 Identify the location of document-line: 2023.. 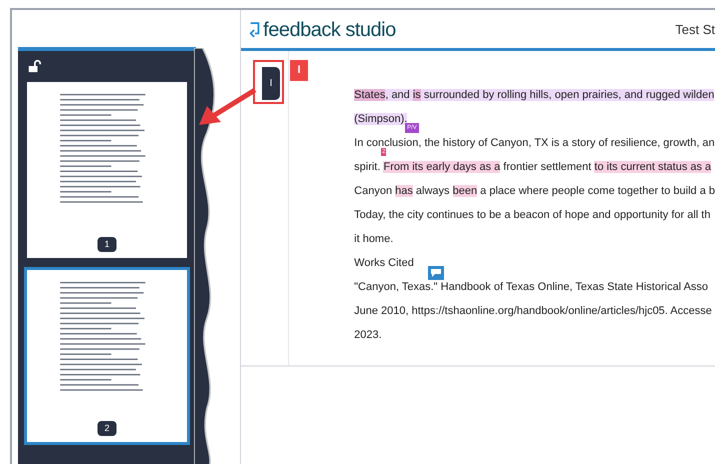
(368, 335).